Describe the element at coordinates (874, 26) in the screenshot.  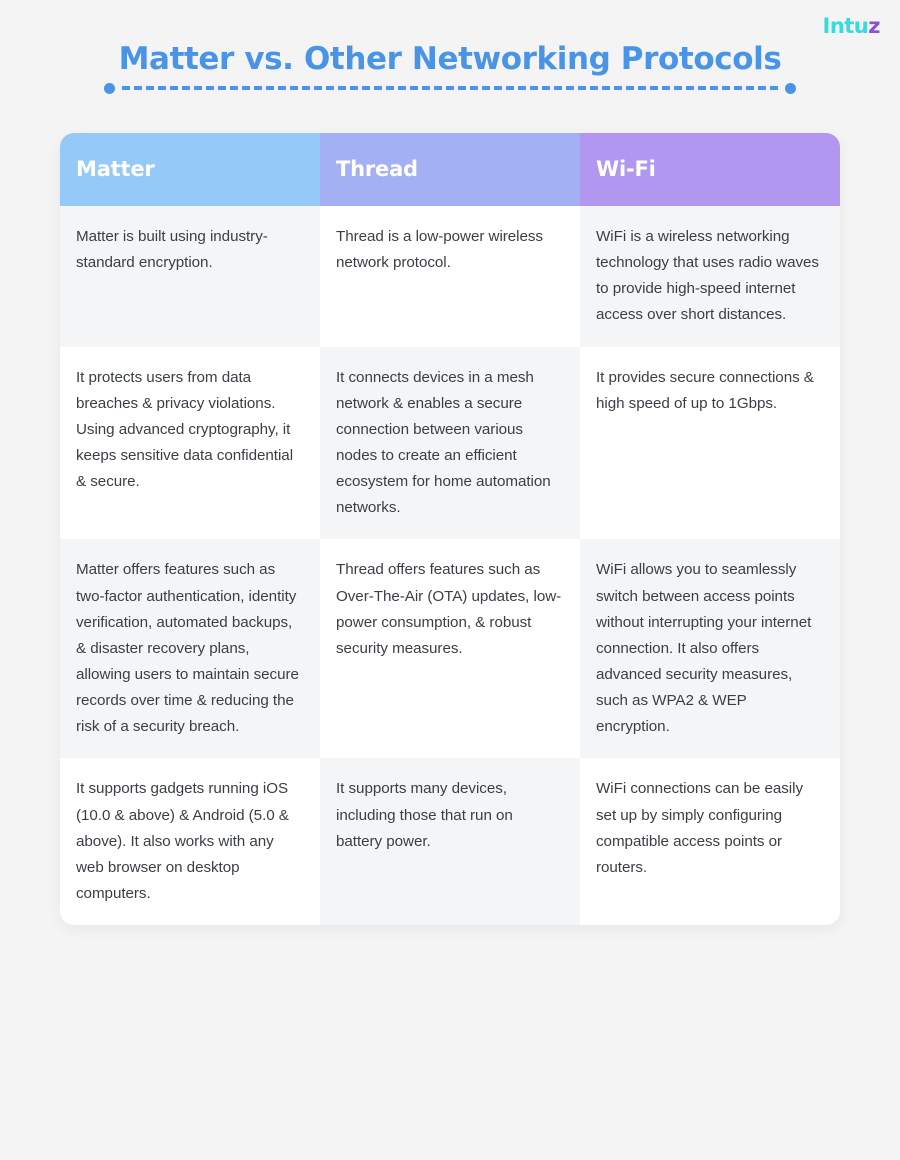
I see `logo-text-accent: z` at that location.